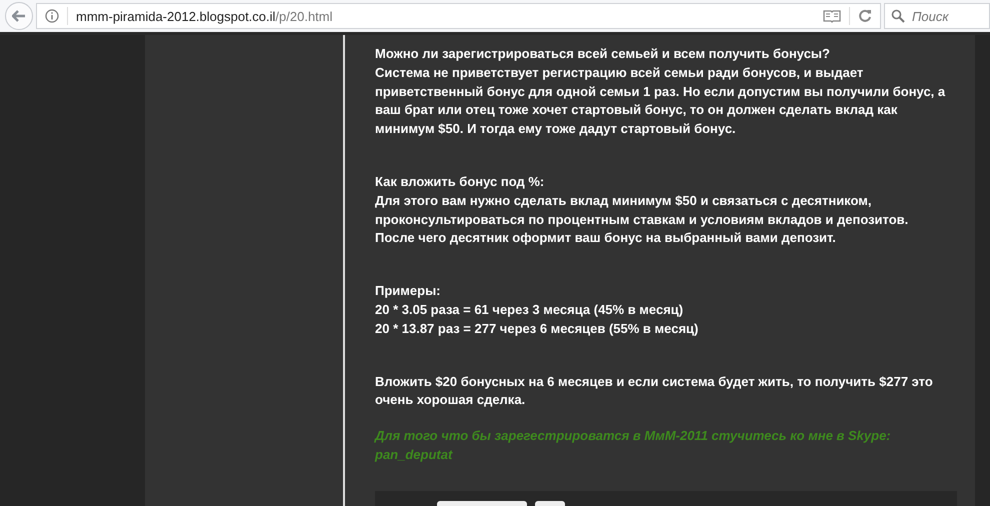  Describe the element at coordinates (52, 16) in the screenshot. I see `info-icon` at that location.